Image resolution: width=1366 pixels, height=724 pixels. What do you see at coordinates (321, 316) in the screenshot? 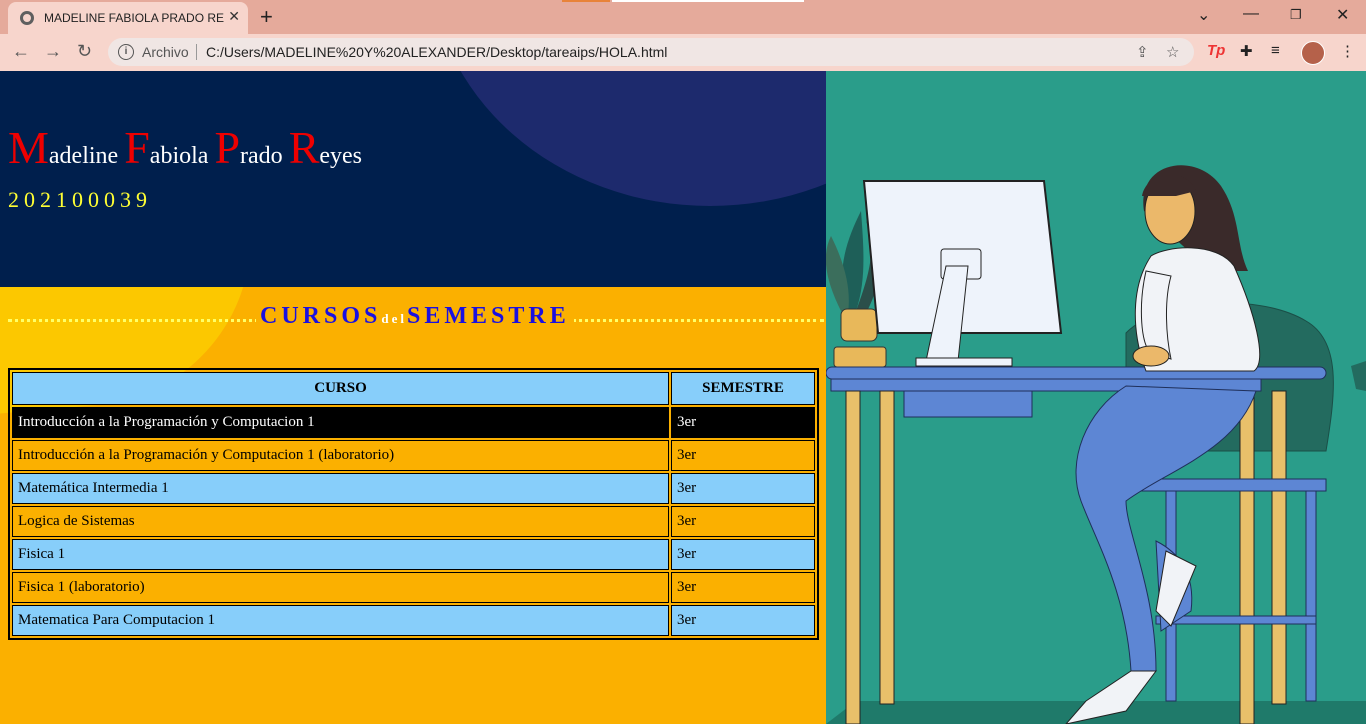
I see `title-part: CURSOS` at bounding box center [321, 316].